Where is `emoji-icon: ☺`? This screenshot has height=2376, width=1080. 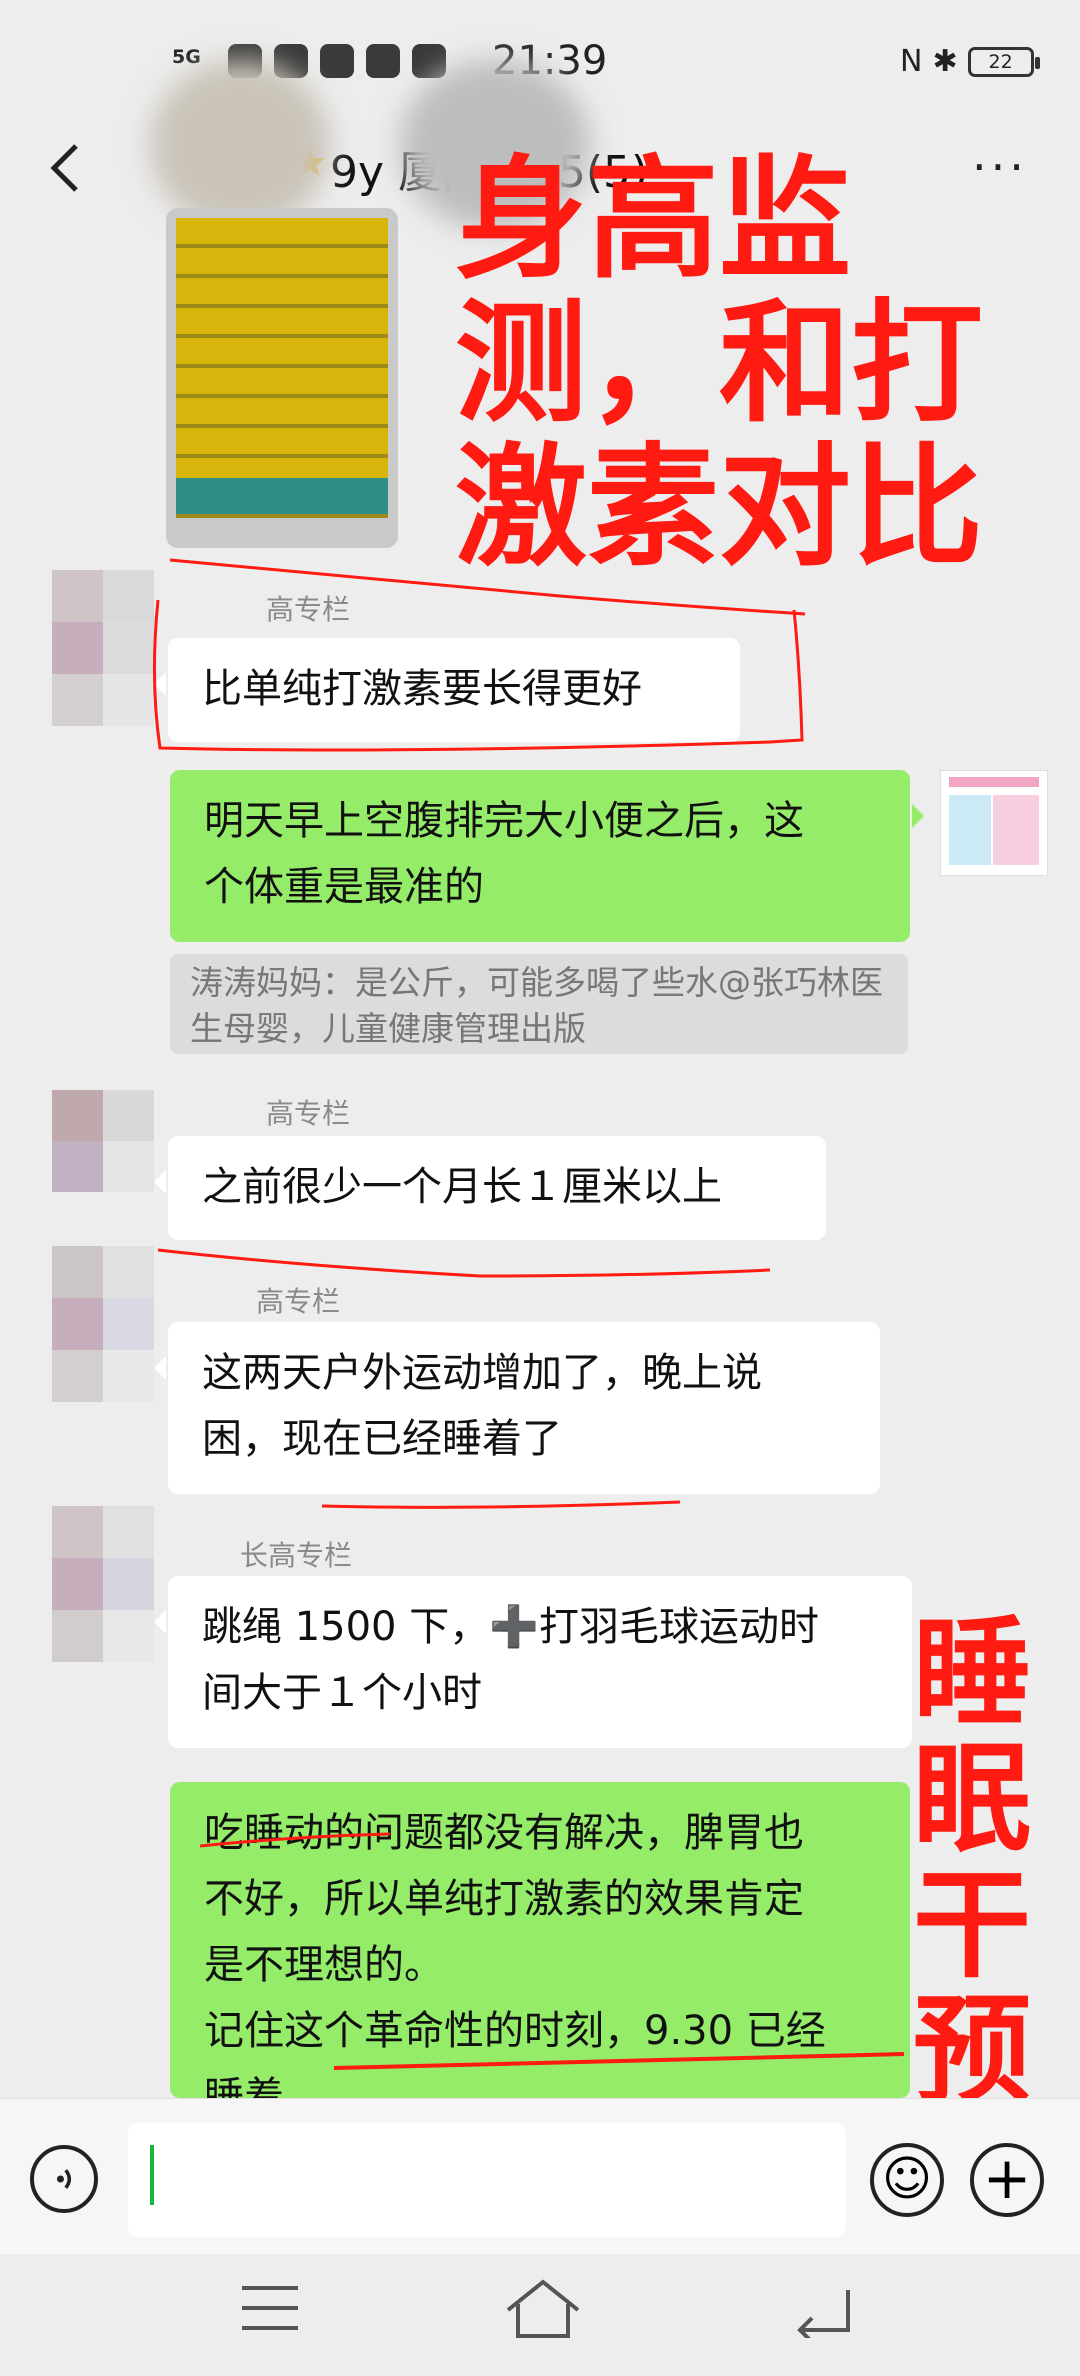 emoji-icon: ☺ is located at coordinates (907, 2180).